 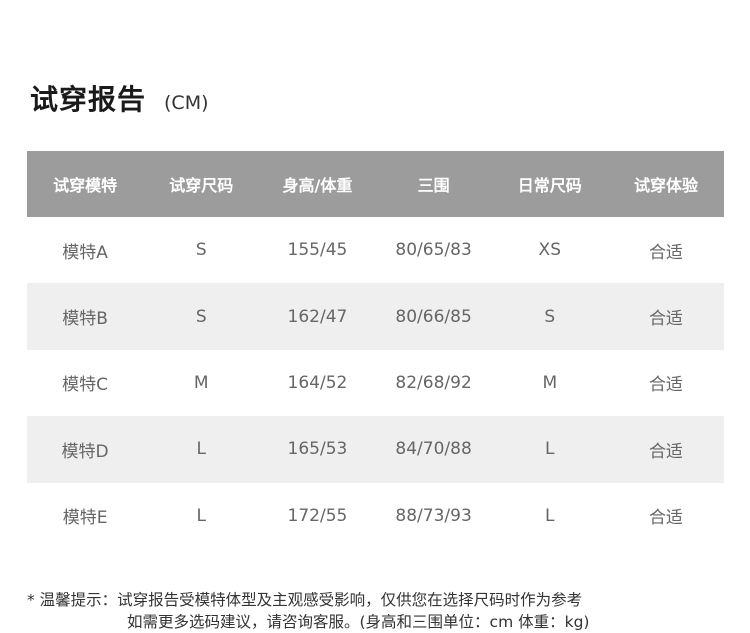 What do you see at coordinates (375, 516) in the screenshot?
I see `table-row: 模特E L 172/55 88/73/93 L 合适` at bounding box center [375, 516].